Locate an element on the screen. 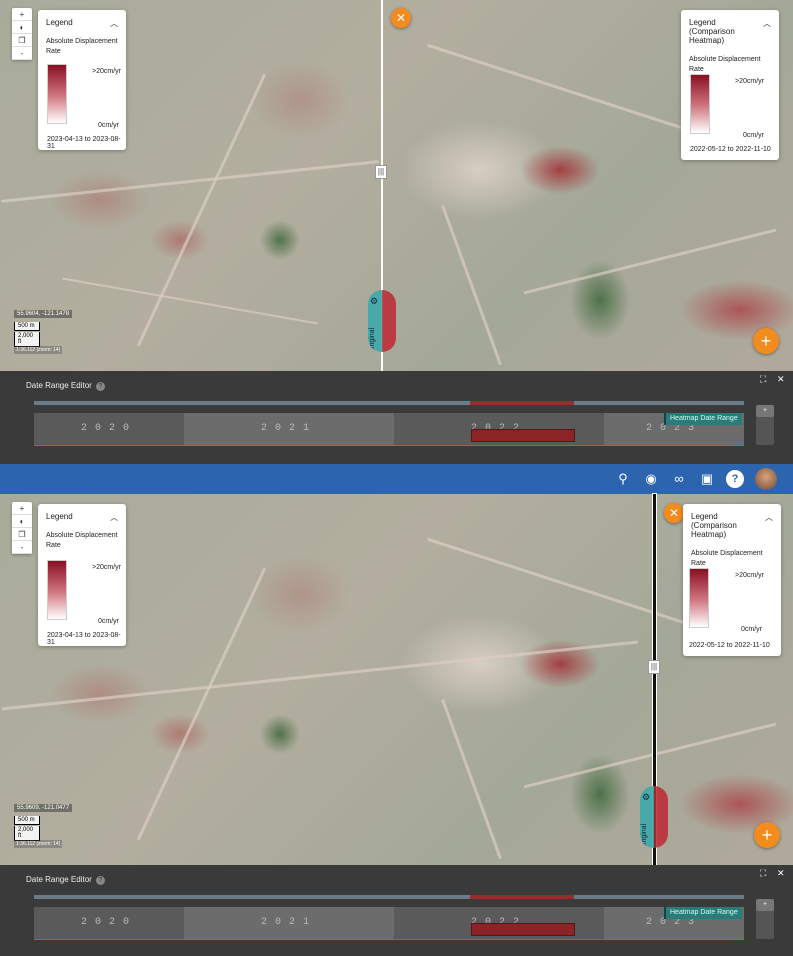 This screenshot has height=956, width=793. search-icon: ⚲ is located at coordinates (623, 479).